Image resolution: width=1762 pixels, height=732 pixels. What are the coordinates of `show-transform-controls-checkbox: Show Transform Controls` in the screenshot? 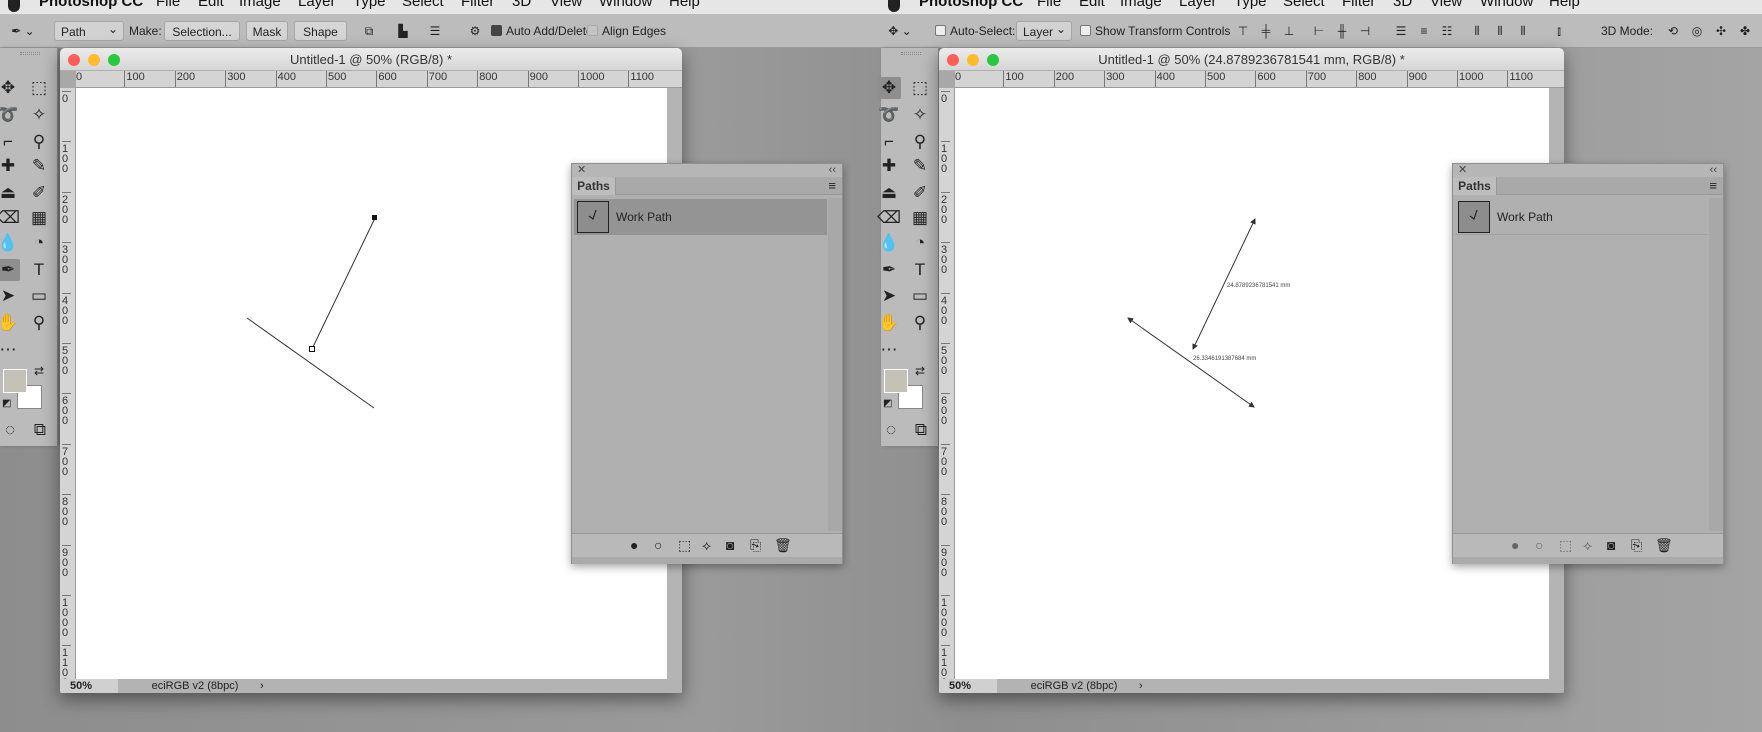 It's located at (1155, 31).